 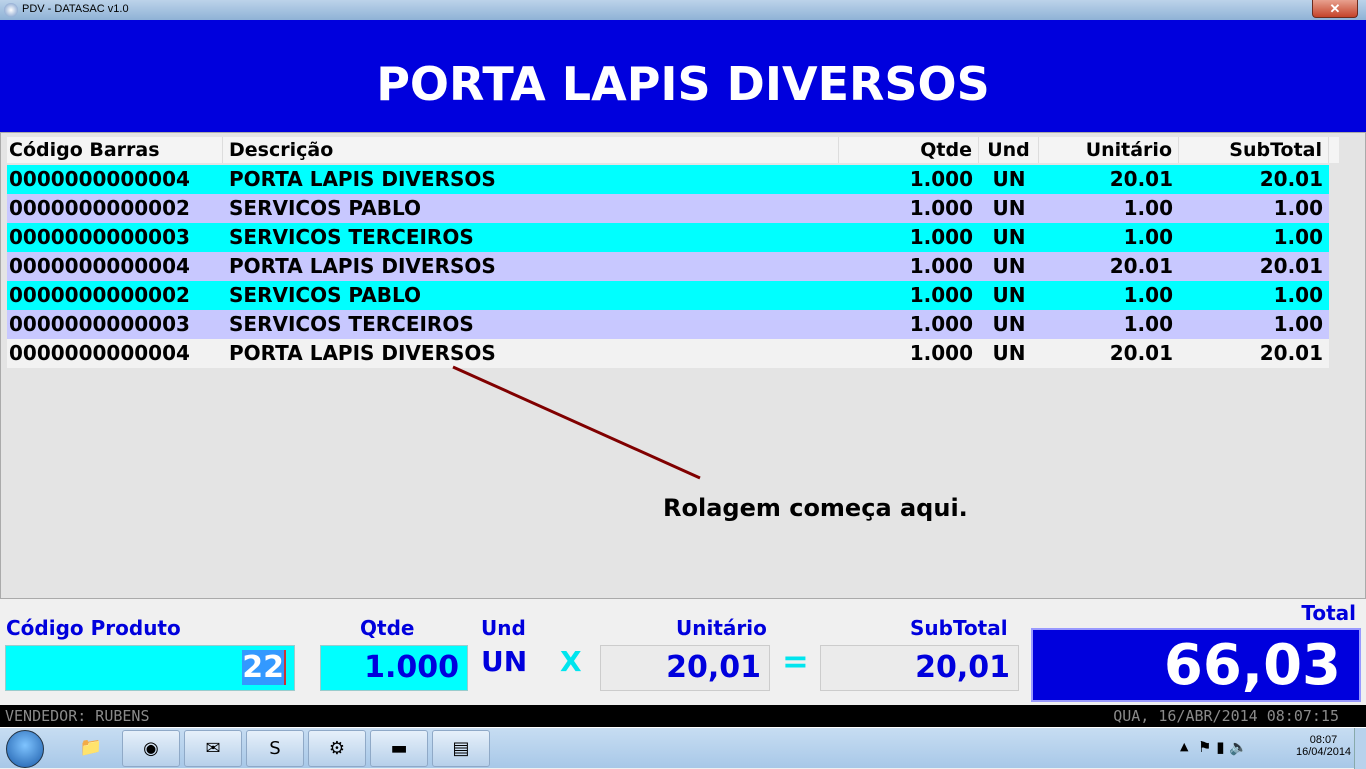 I want to click on datetime-text: QUA, 16/ABR/2014 08:07:15, so click(x=1226, y=716).